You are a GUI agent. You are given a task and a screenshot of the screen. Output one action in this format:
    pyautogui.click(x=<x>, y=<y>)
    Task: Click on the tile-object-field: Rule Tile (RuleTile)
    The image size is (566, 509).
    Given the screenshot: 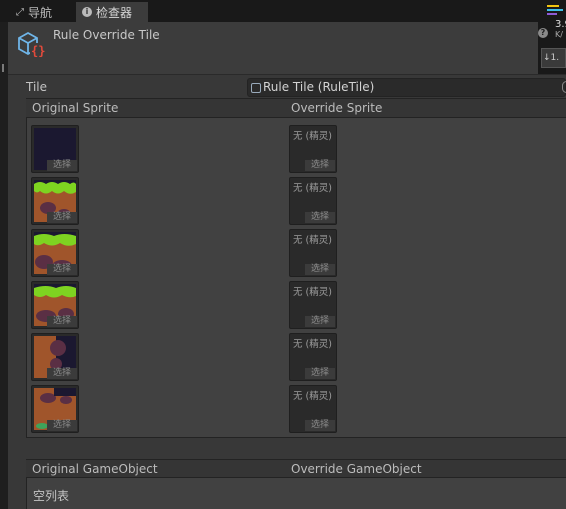 What is the action you would take?
    pyautogui.click(x=406, y=87)
    